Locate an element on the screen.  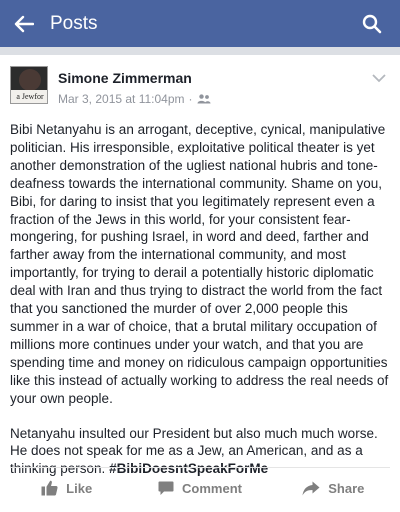
search-icon is located at coordinates (372, 23).